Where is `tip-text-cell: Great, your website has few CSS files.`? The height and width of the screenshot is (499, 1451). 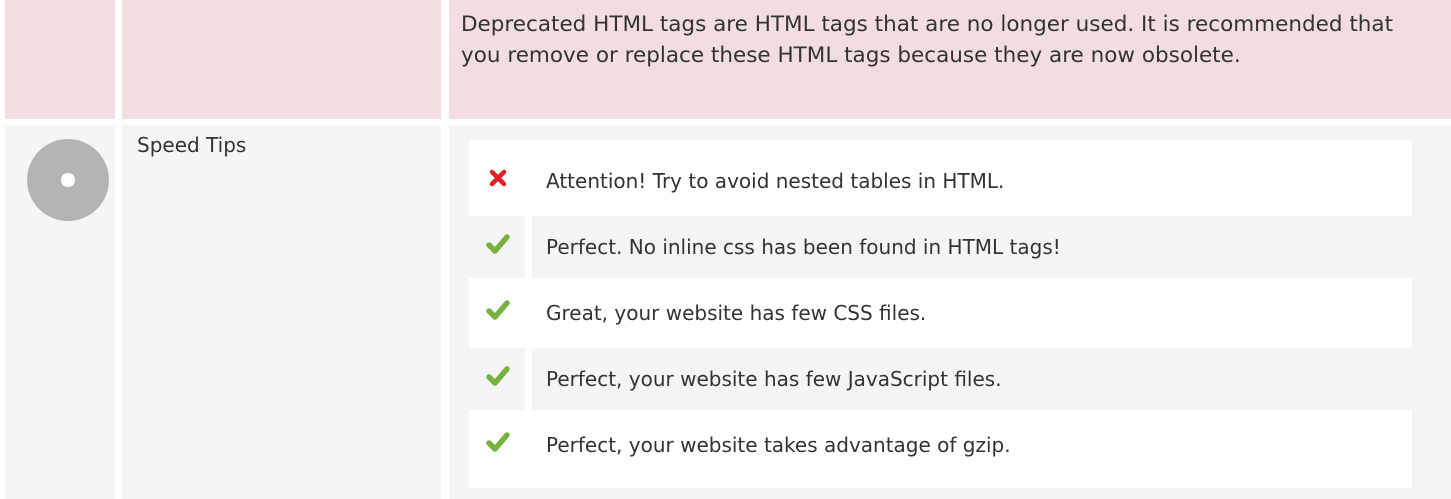
tip-text-cell: Great, your website has few CSS files. is located at coordinates (972, 313).